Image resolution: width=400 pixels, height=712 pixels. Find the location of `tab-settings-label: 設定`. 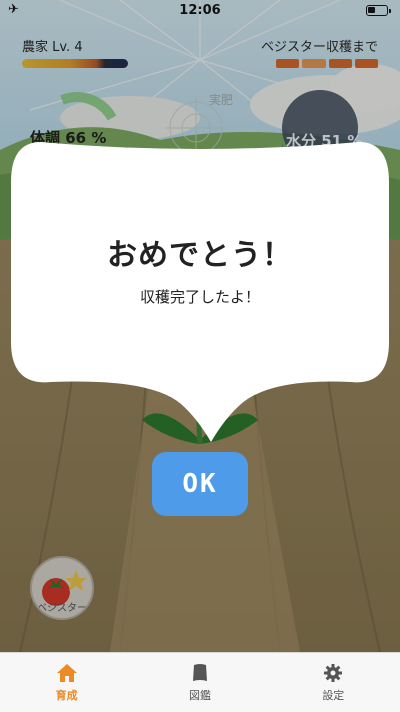

tab-settings-label: 設定 is located at coordinates (333, 695).